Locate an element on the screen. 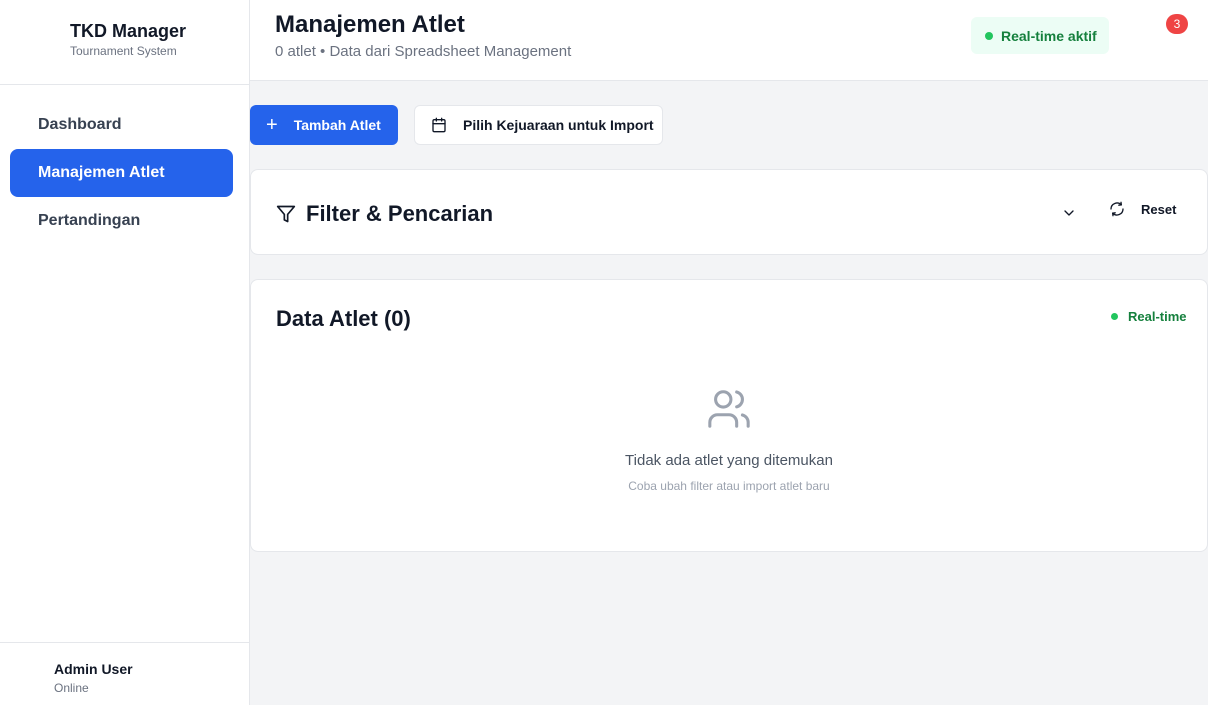 This screenshot has height=705, width=1215. chevron-down-icon is located at coordinates (1069, 213).